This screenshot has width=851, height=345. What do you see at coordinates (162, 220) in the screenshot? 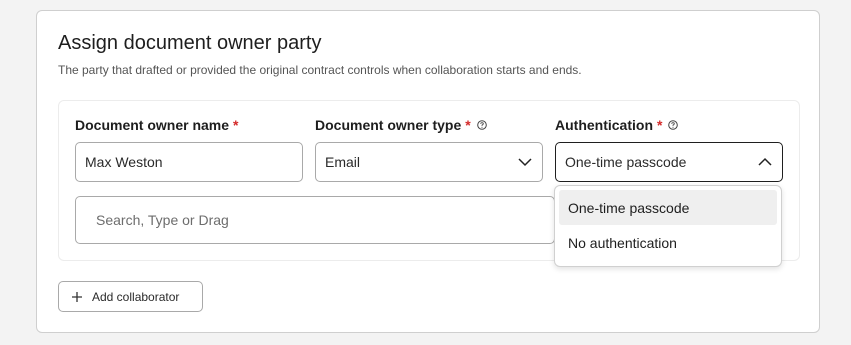
I see `search-placeholder: Search, Type or Drag` at bounding box center [162, 220].